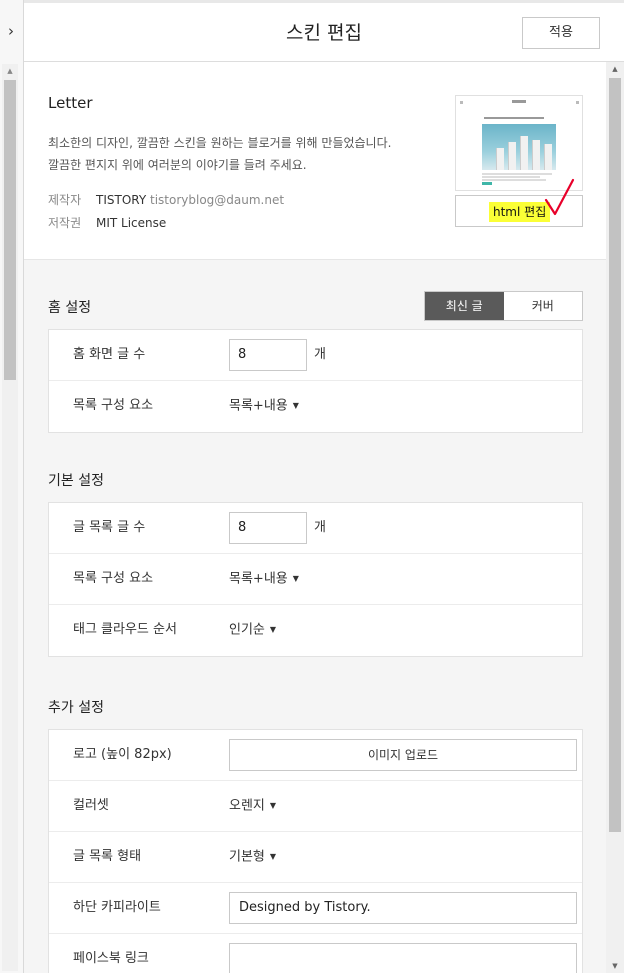  What do you see at coordinates (76, 708) in the screenshot?
I see `extra-settings-title: 추가 설정` at bounding box center [76, 708].